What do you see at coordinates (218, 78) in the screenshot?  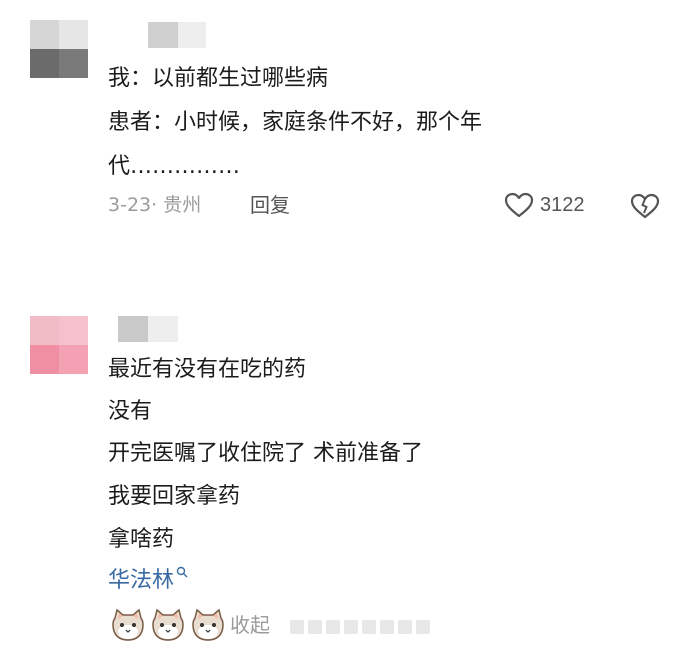 I see `comment-text-line: 我：以前都生过哪些病` at bounding box center [218, 78].